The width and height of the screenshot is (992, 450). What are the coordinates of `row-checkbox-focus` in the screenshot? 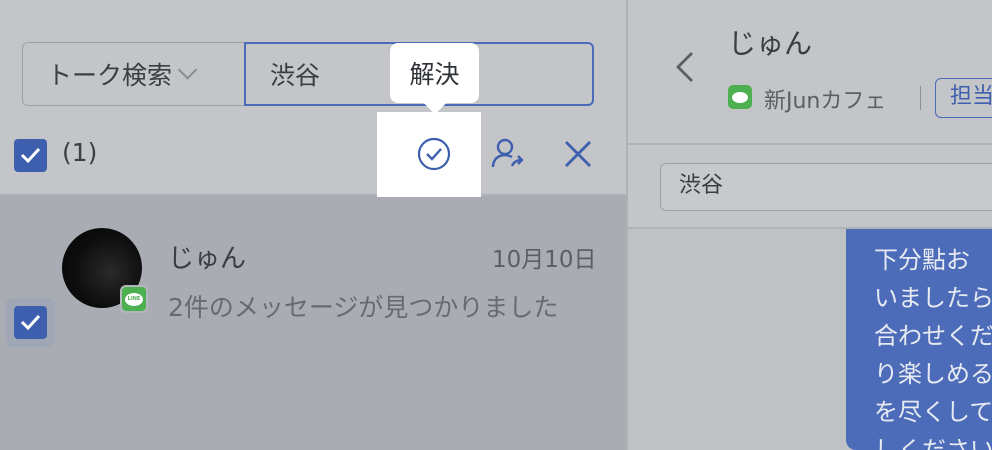 It's located at (30, 322).